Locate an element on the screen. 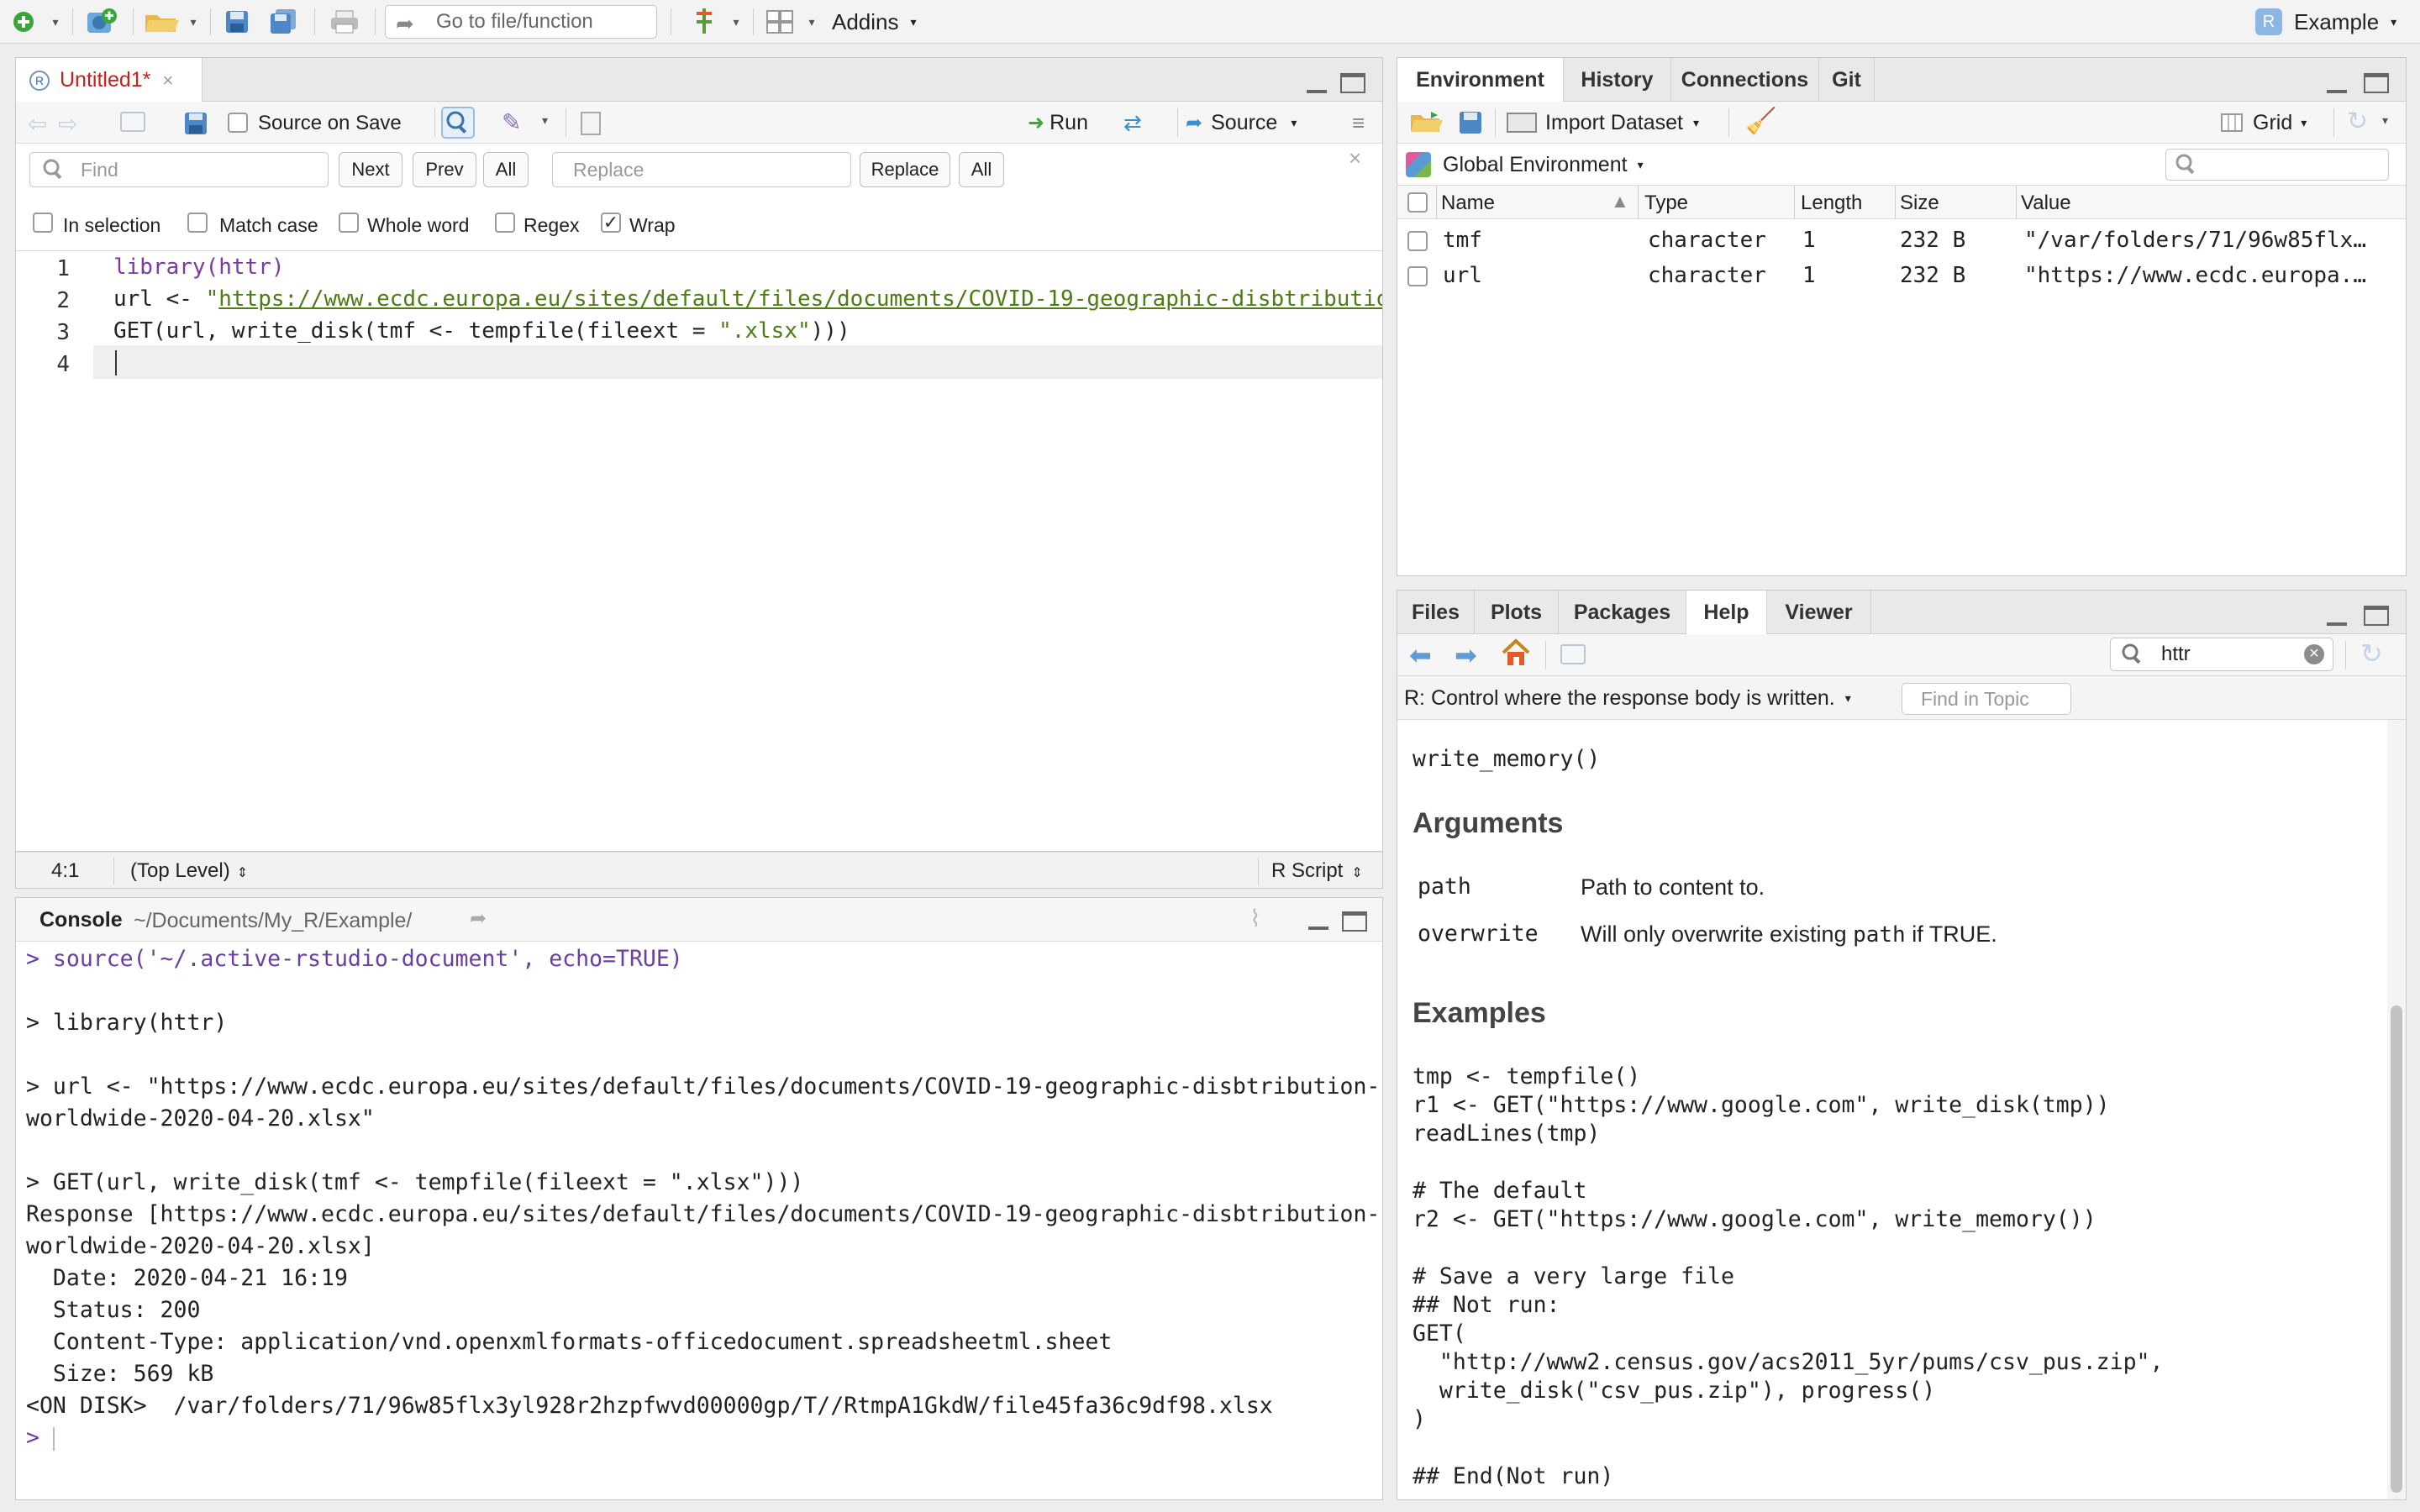 This screenshot has height=1512, width=2420. wrap-checkbox: ✓ is located at coordinates (611, 223).